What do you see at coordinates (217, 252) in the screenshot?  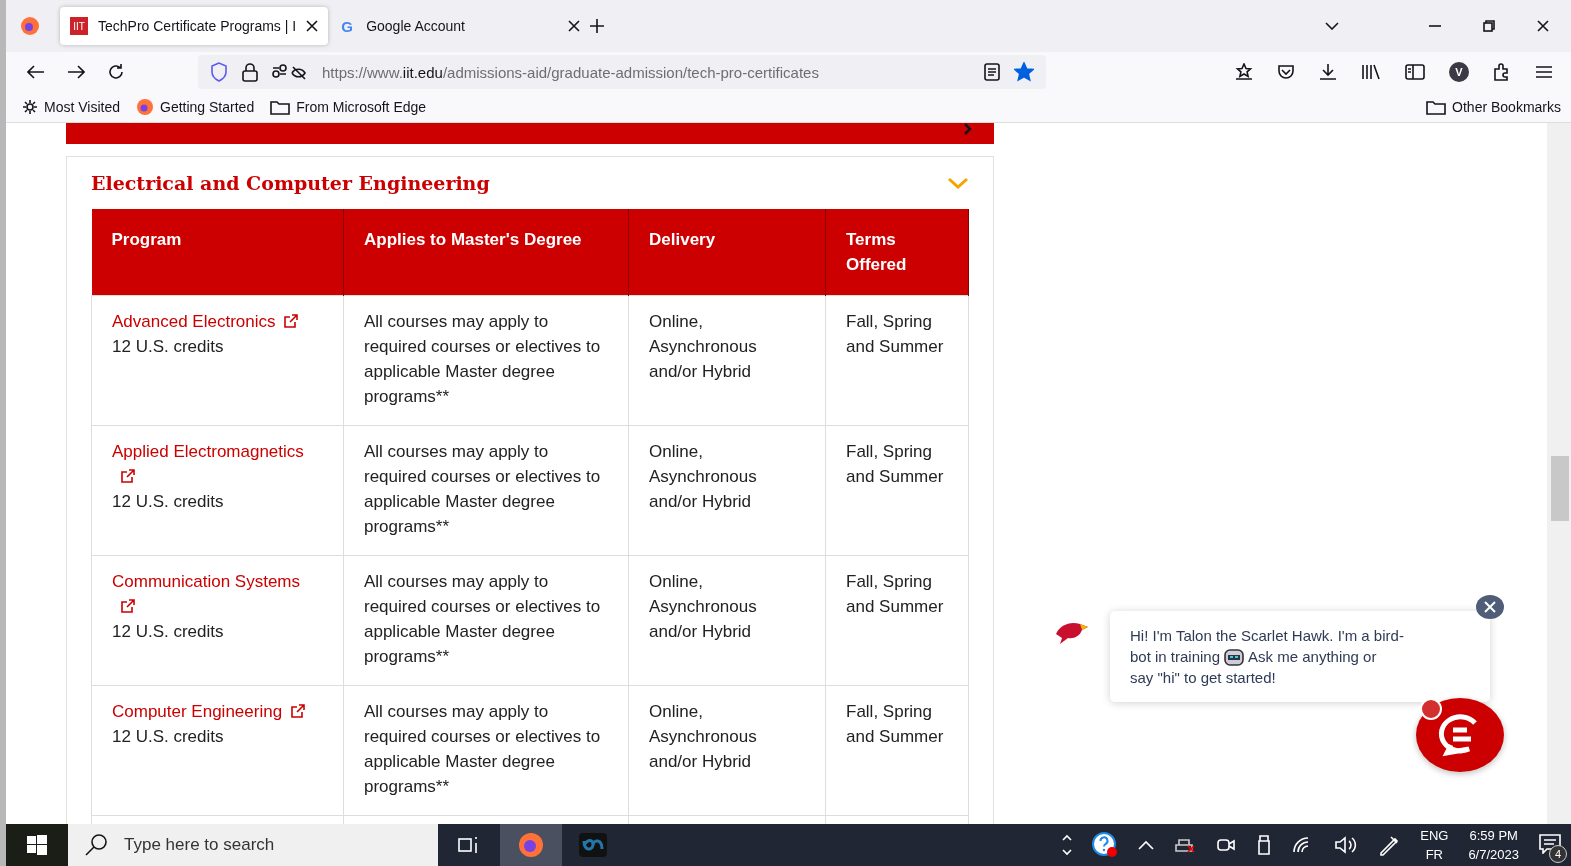 I see `column-header: Program` at bounding box center [217, 252].